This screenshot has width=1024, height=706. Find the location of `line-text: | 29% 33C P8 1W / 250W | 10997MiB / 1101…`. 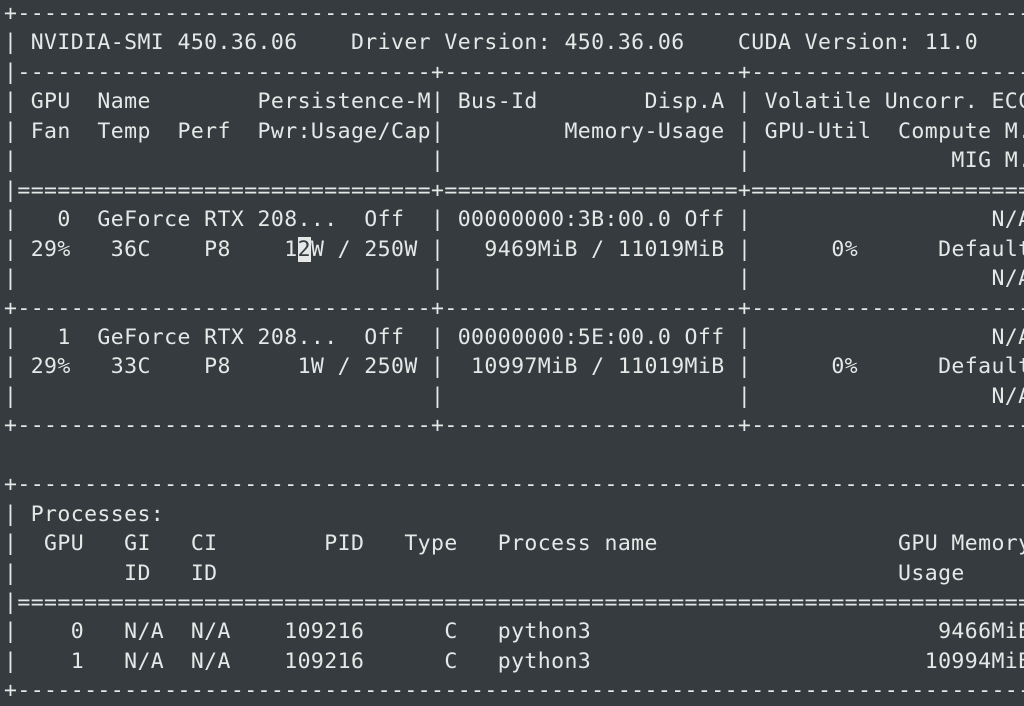

line-text: | 29% 33C P8 1W / 250W | 10997MiB / 1101… is located at coordinates (514, 367).